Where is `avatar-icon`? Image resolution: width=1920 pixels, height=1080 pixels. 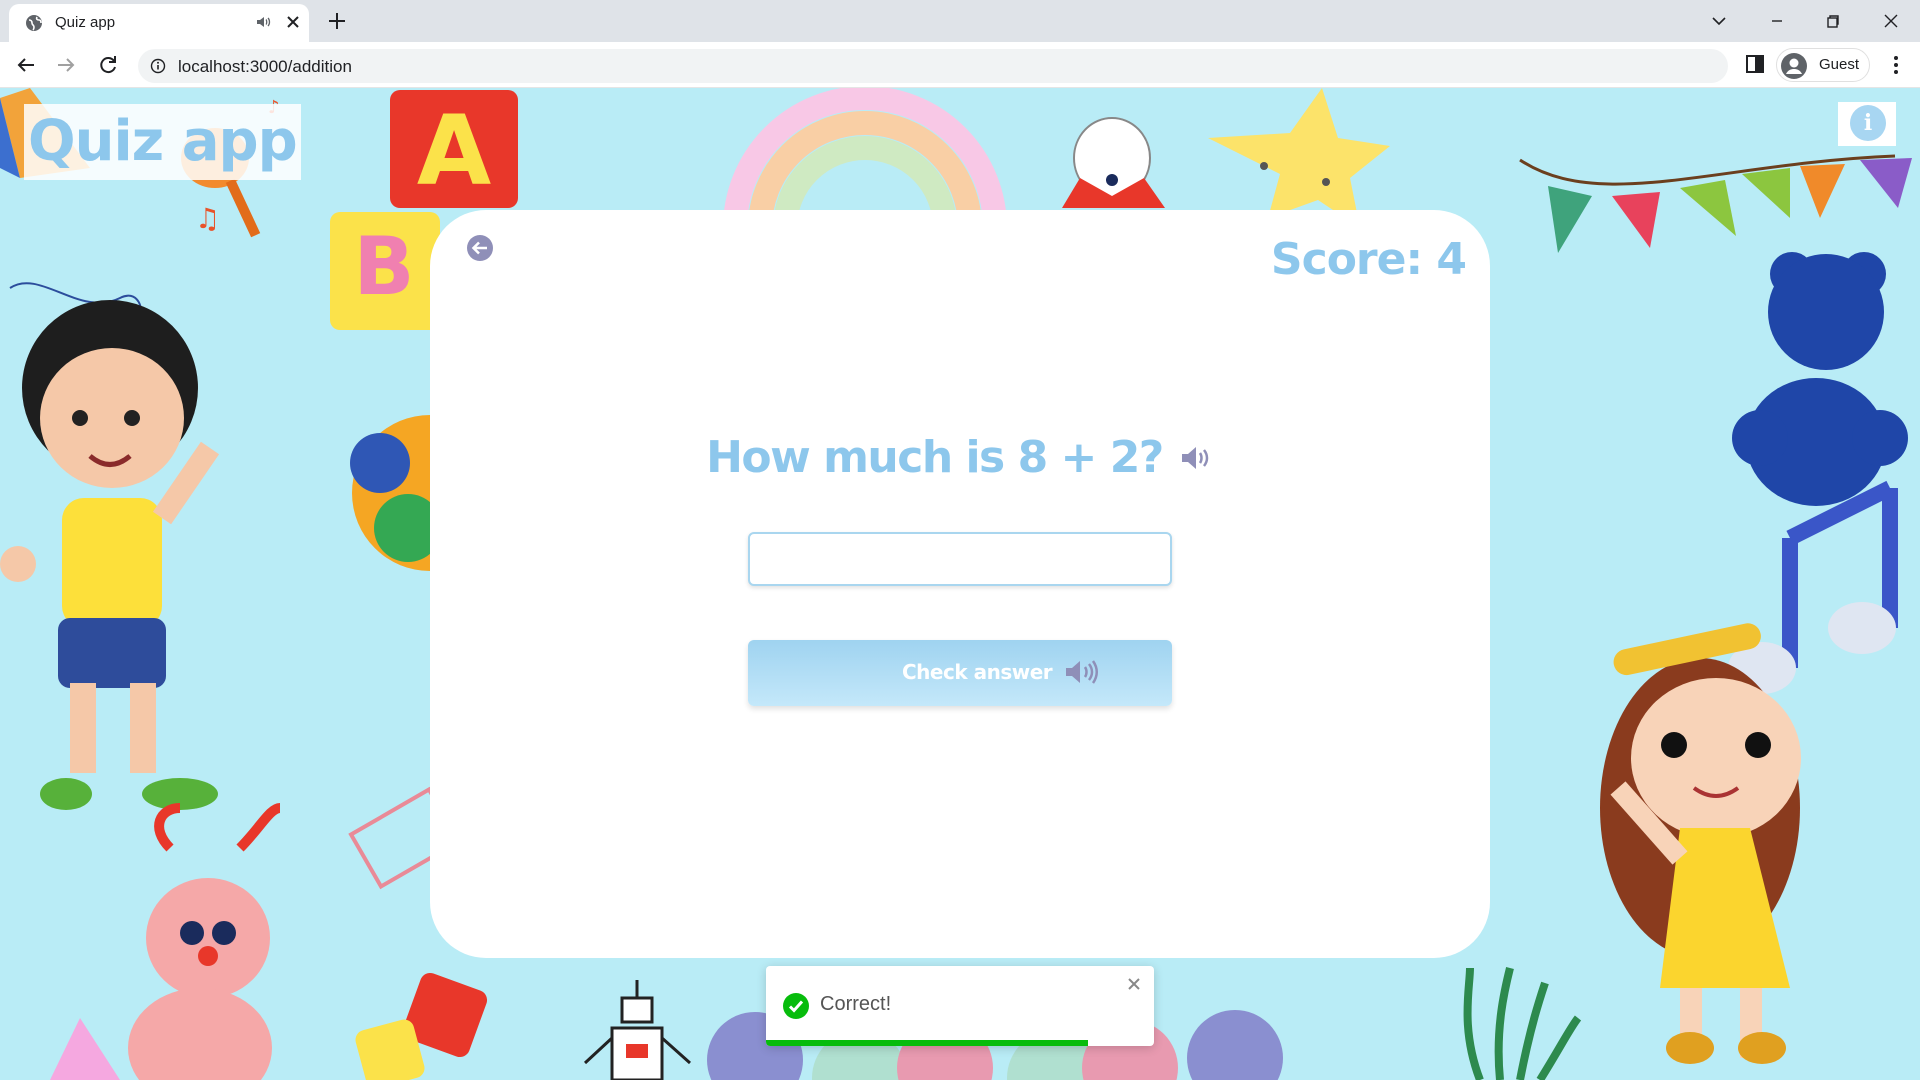
avatar-icon is located at coordinates (1794, 66).